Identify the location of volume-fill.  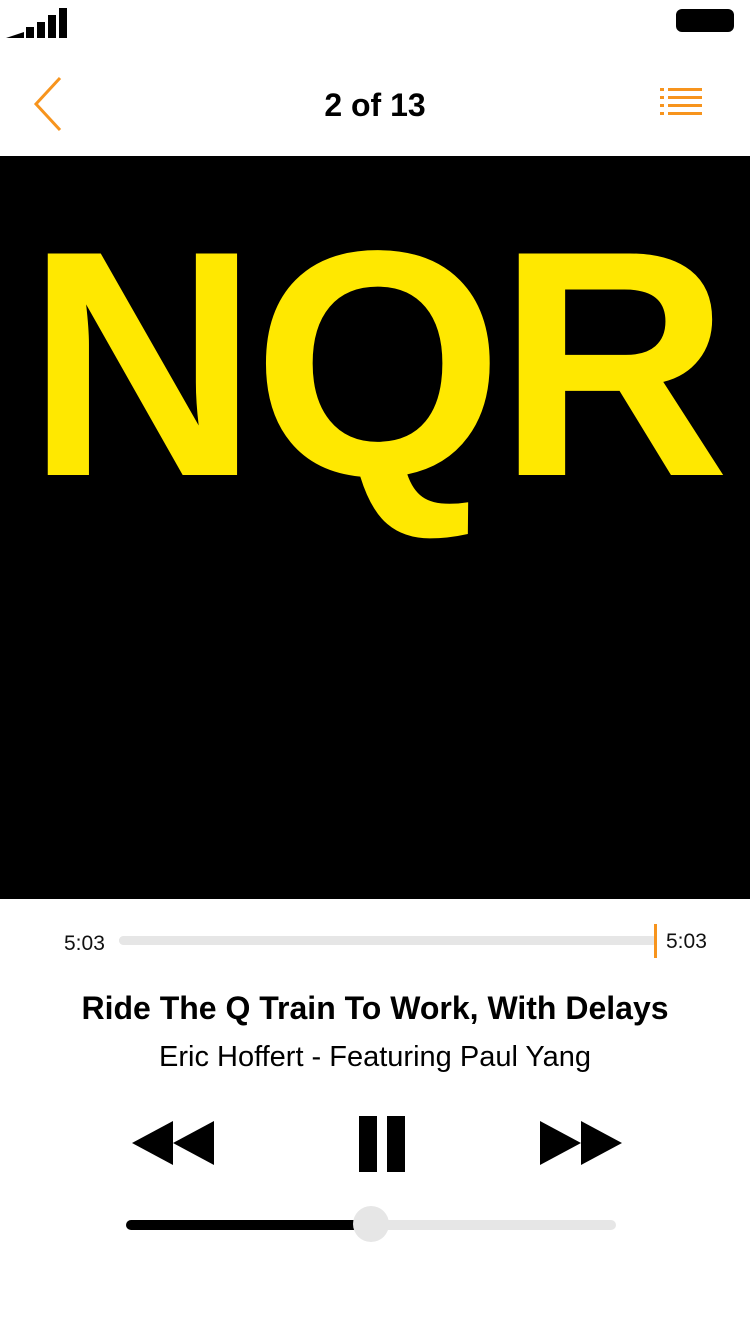
(248, 1225).